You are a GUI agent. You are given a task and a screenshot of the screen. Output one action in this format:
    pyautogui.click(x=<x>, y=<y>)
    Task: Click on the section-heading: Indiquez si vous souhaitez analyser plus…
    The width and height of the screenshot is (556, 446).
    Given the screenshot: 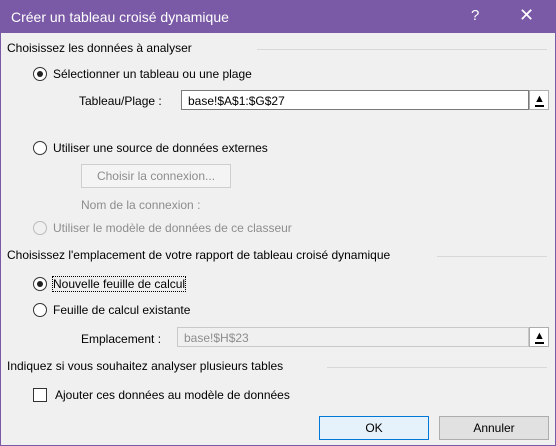 What is the action you would take?
    pyautogui.click(x=148, y=366)
    